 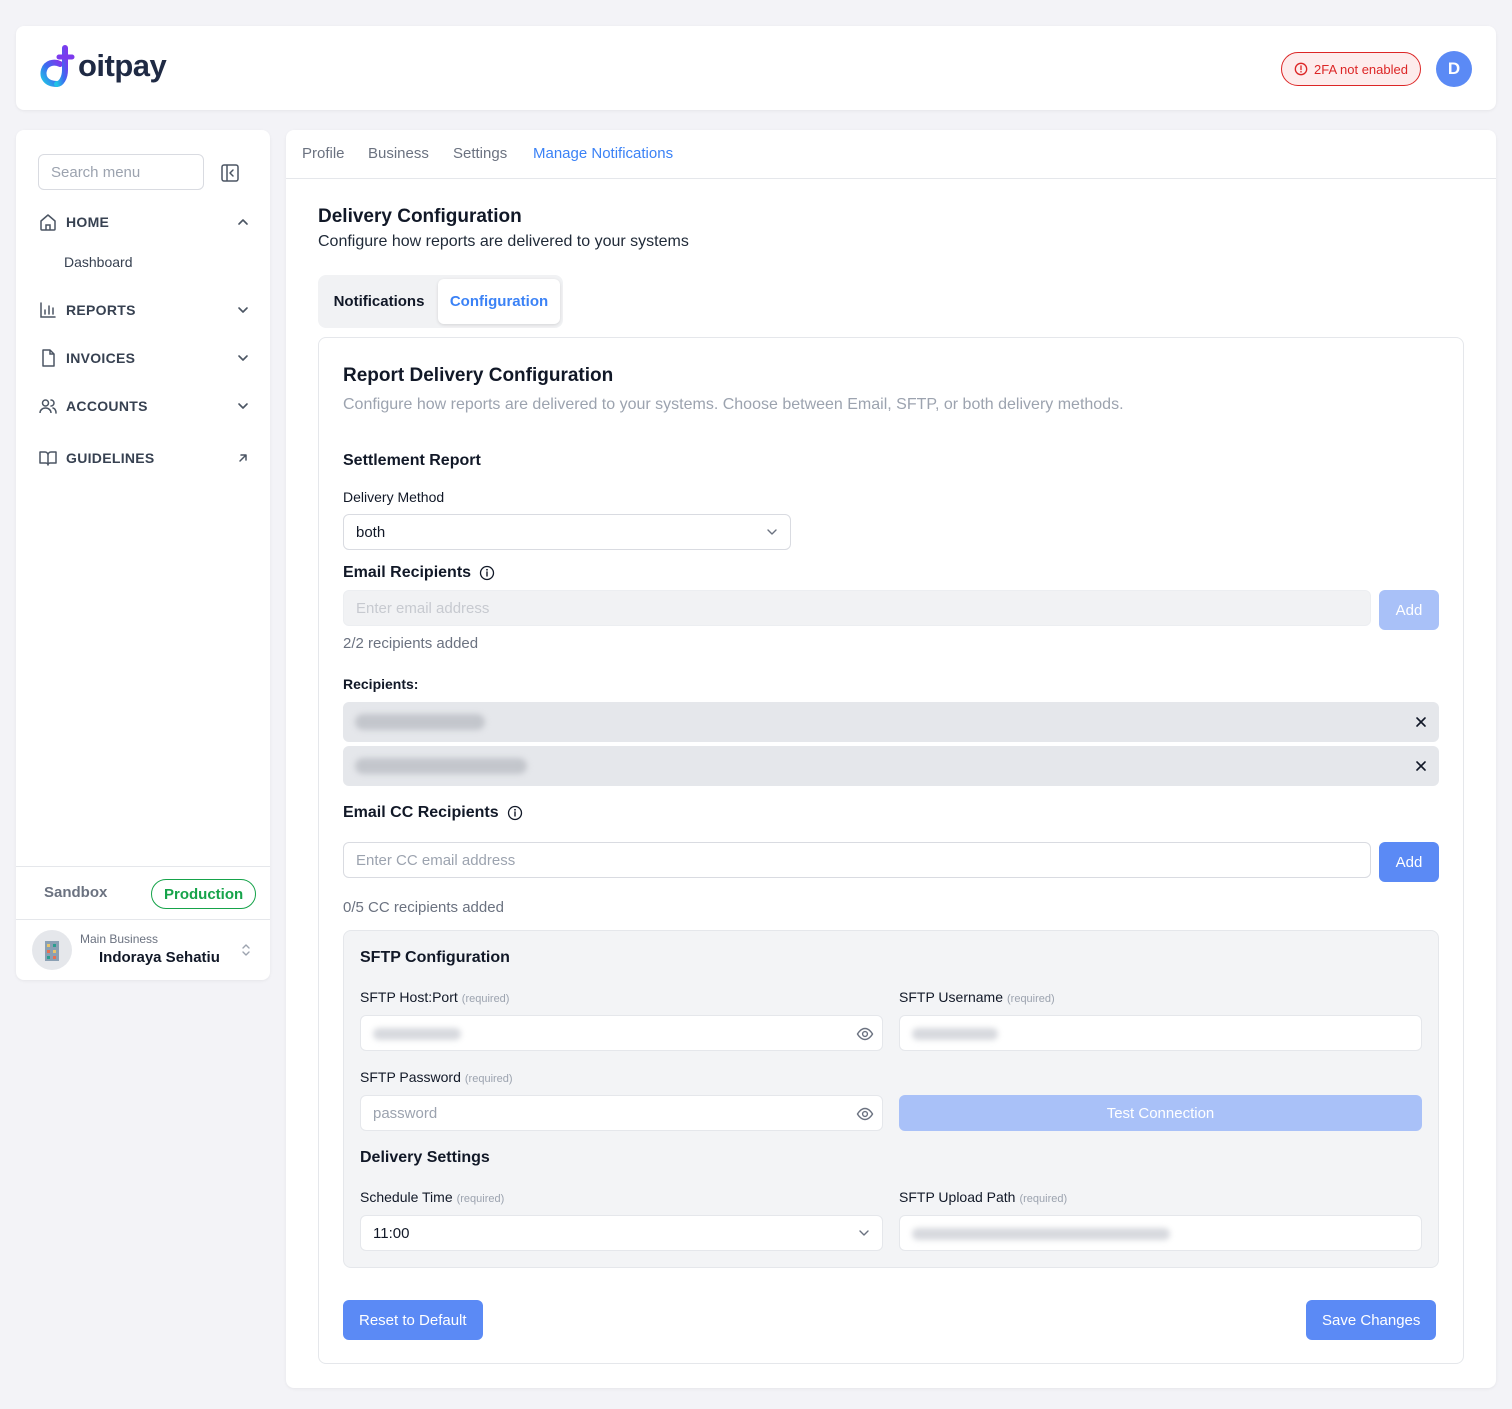 What do you see at coordinates (48, 458) in the screenshot?
I see `book-icon` at bounding box center [48, 458].